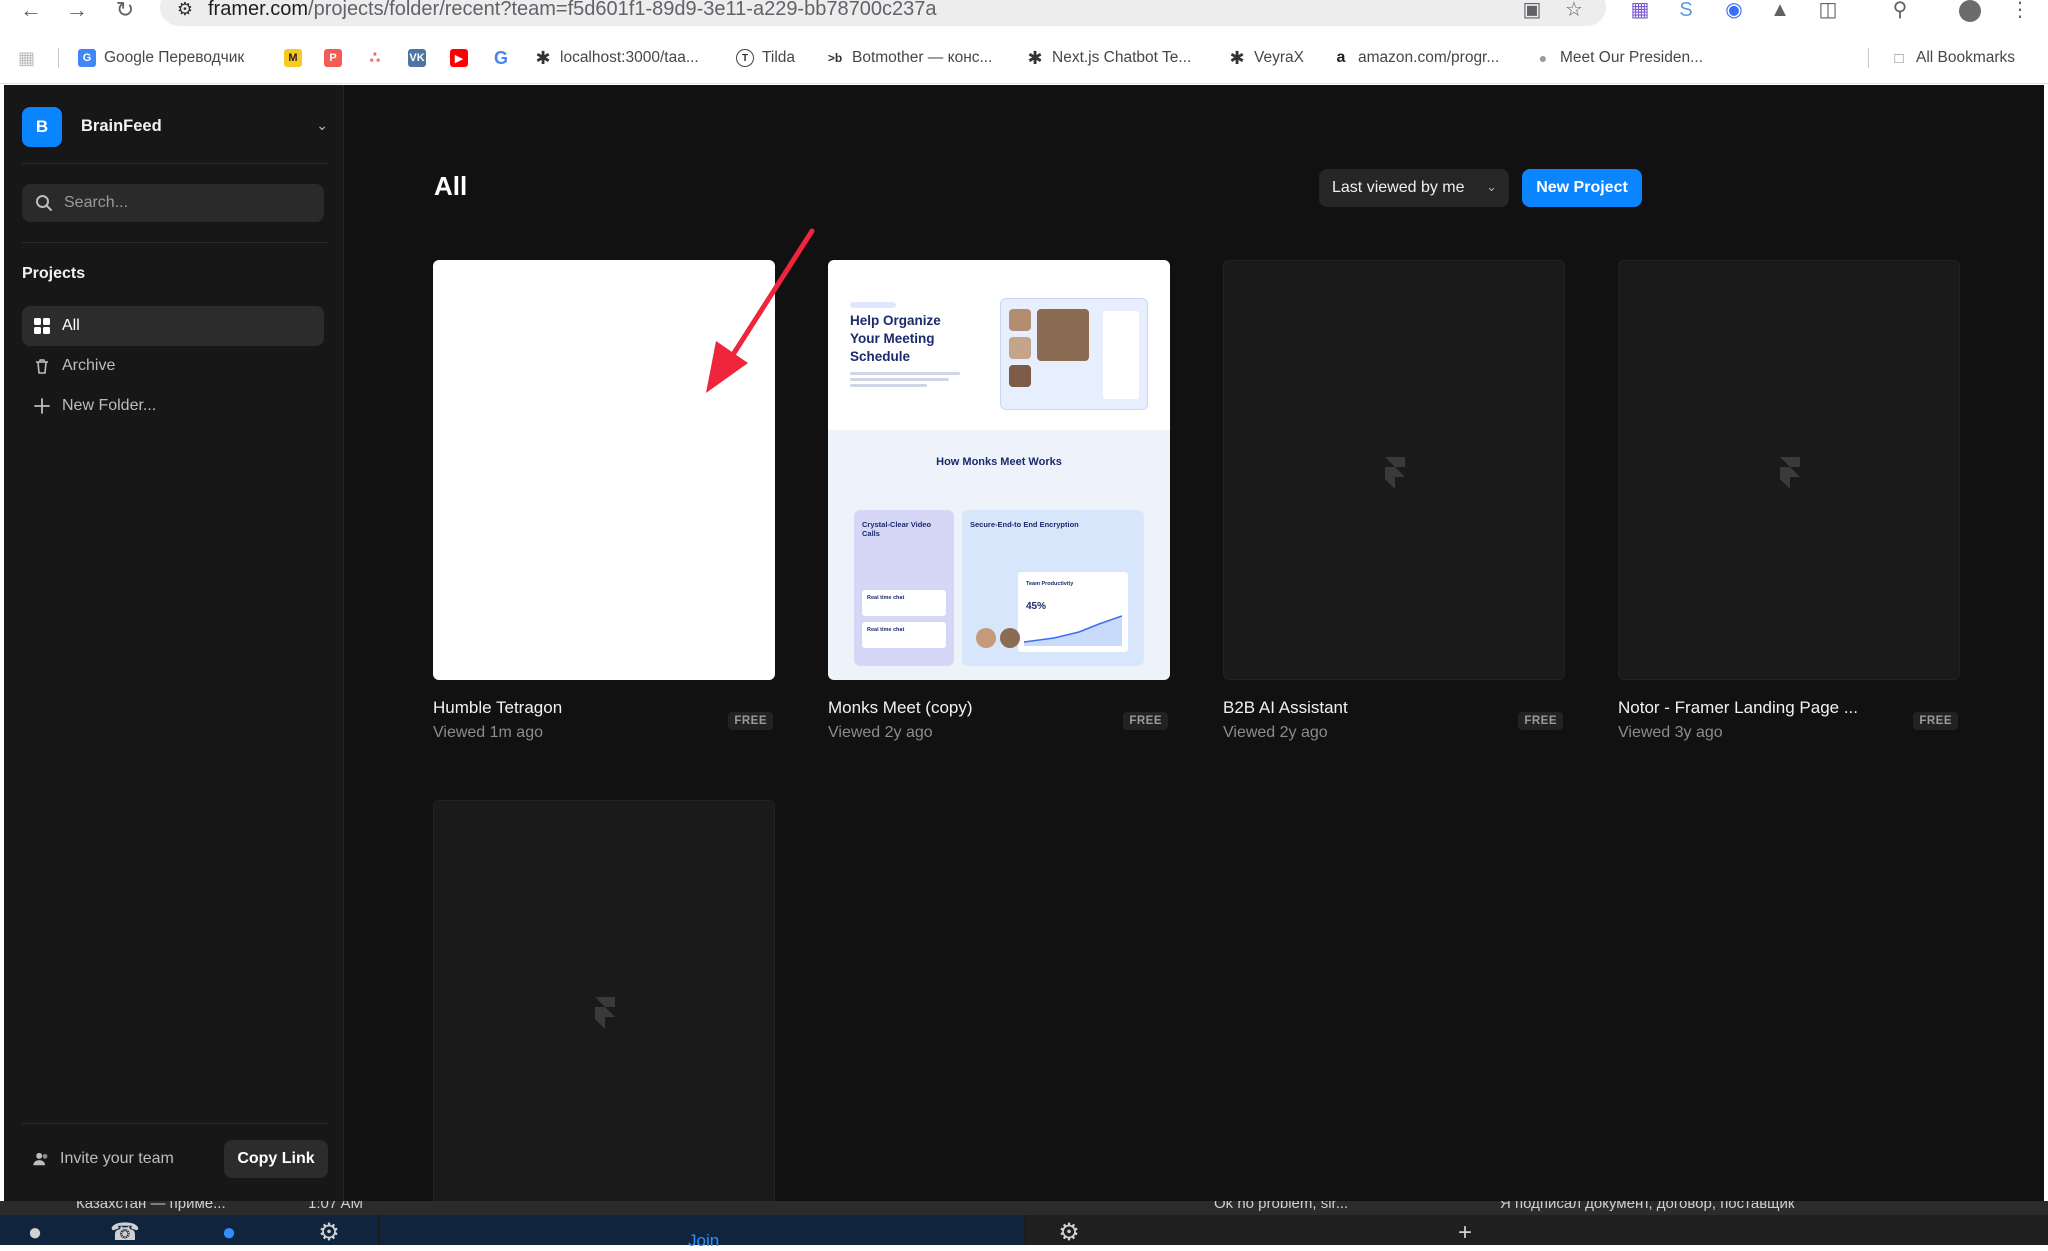 The height and width of the screenshot is (1251, 2048). What do you see at coordinates (459, 58) in the screenshot?
I see `bookmark-youtube: ▶` at bounding box center [459, 58].